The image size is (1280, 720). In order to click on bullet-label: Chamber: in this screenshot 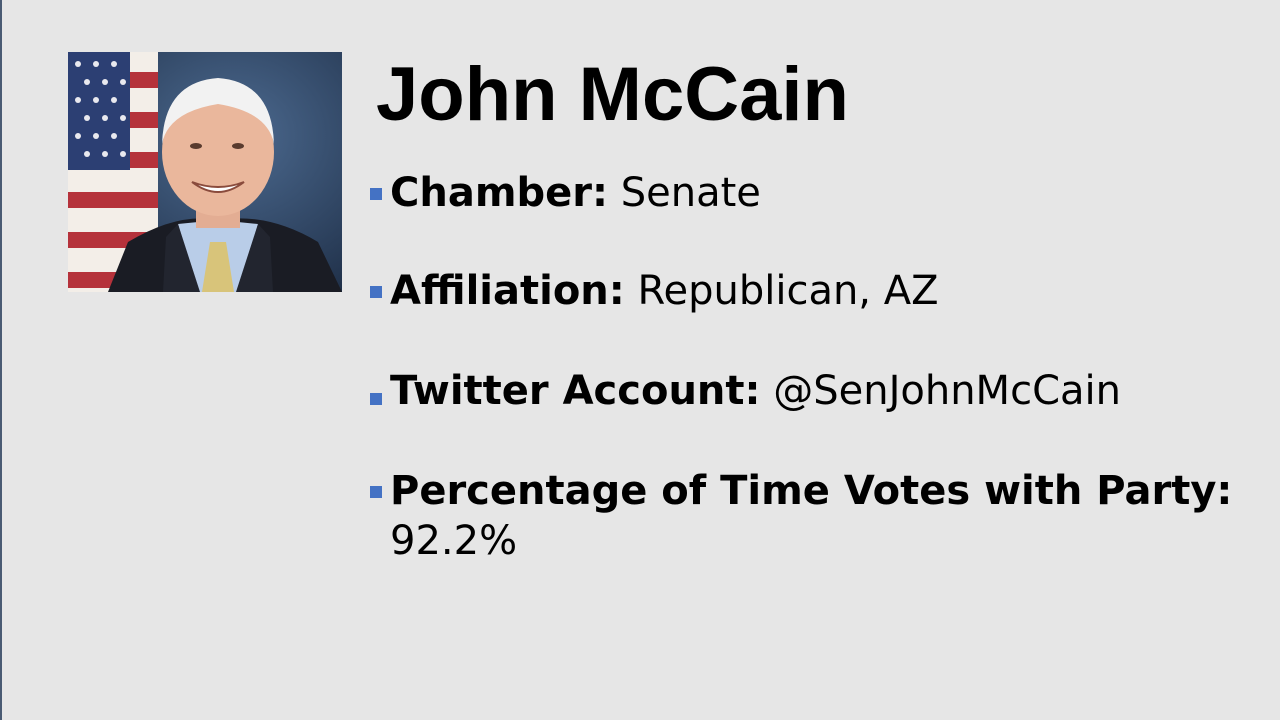, I will do `click(499, 193)`.